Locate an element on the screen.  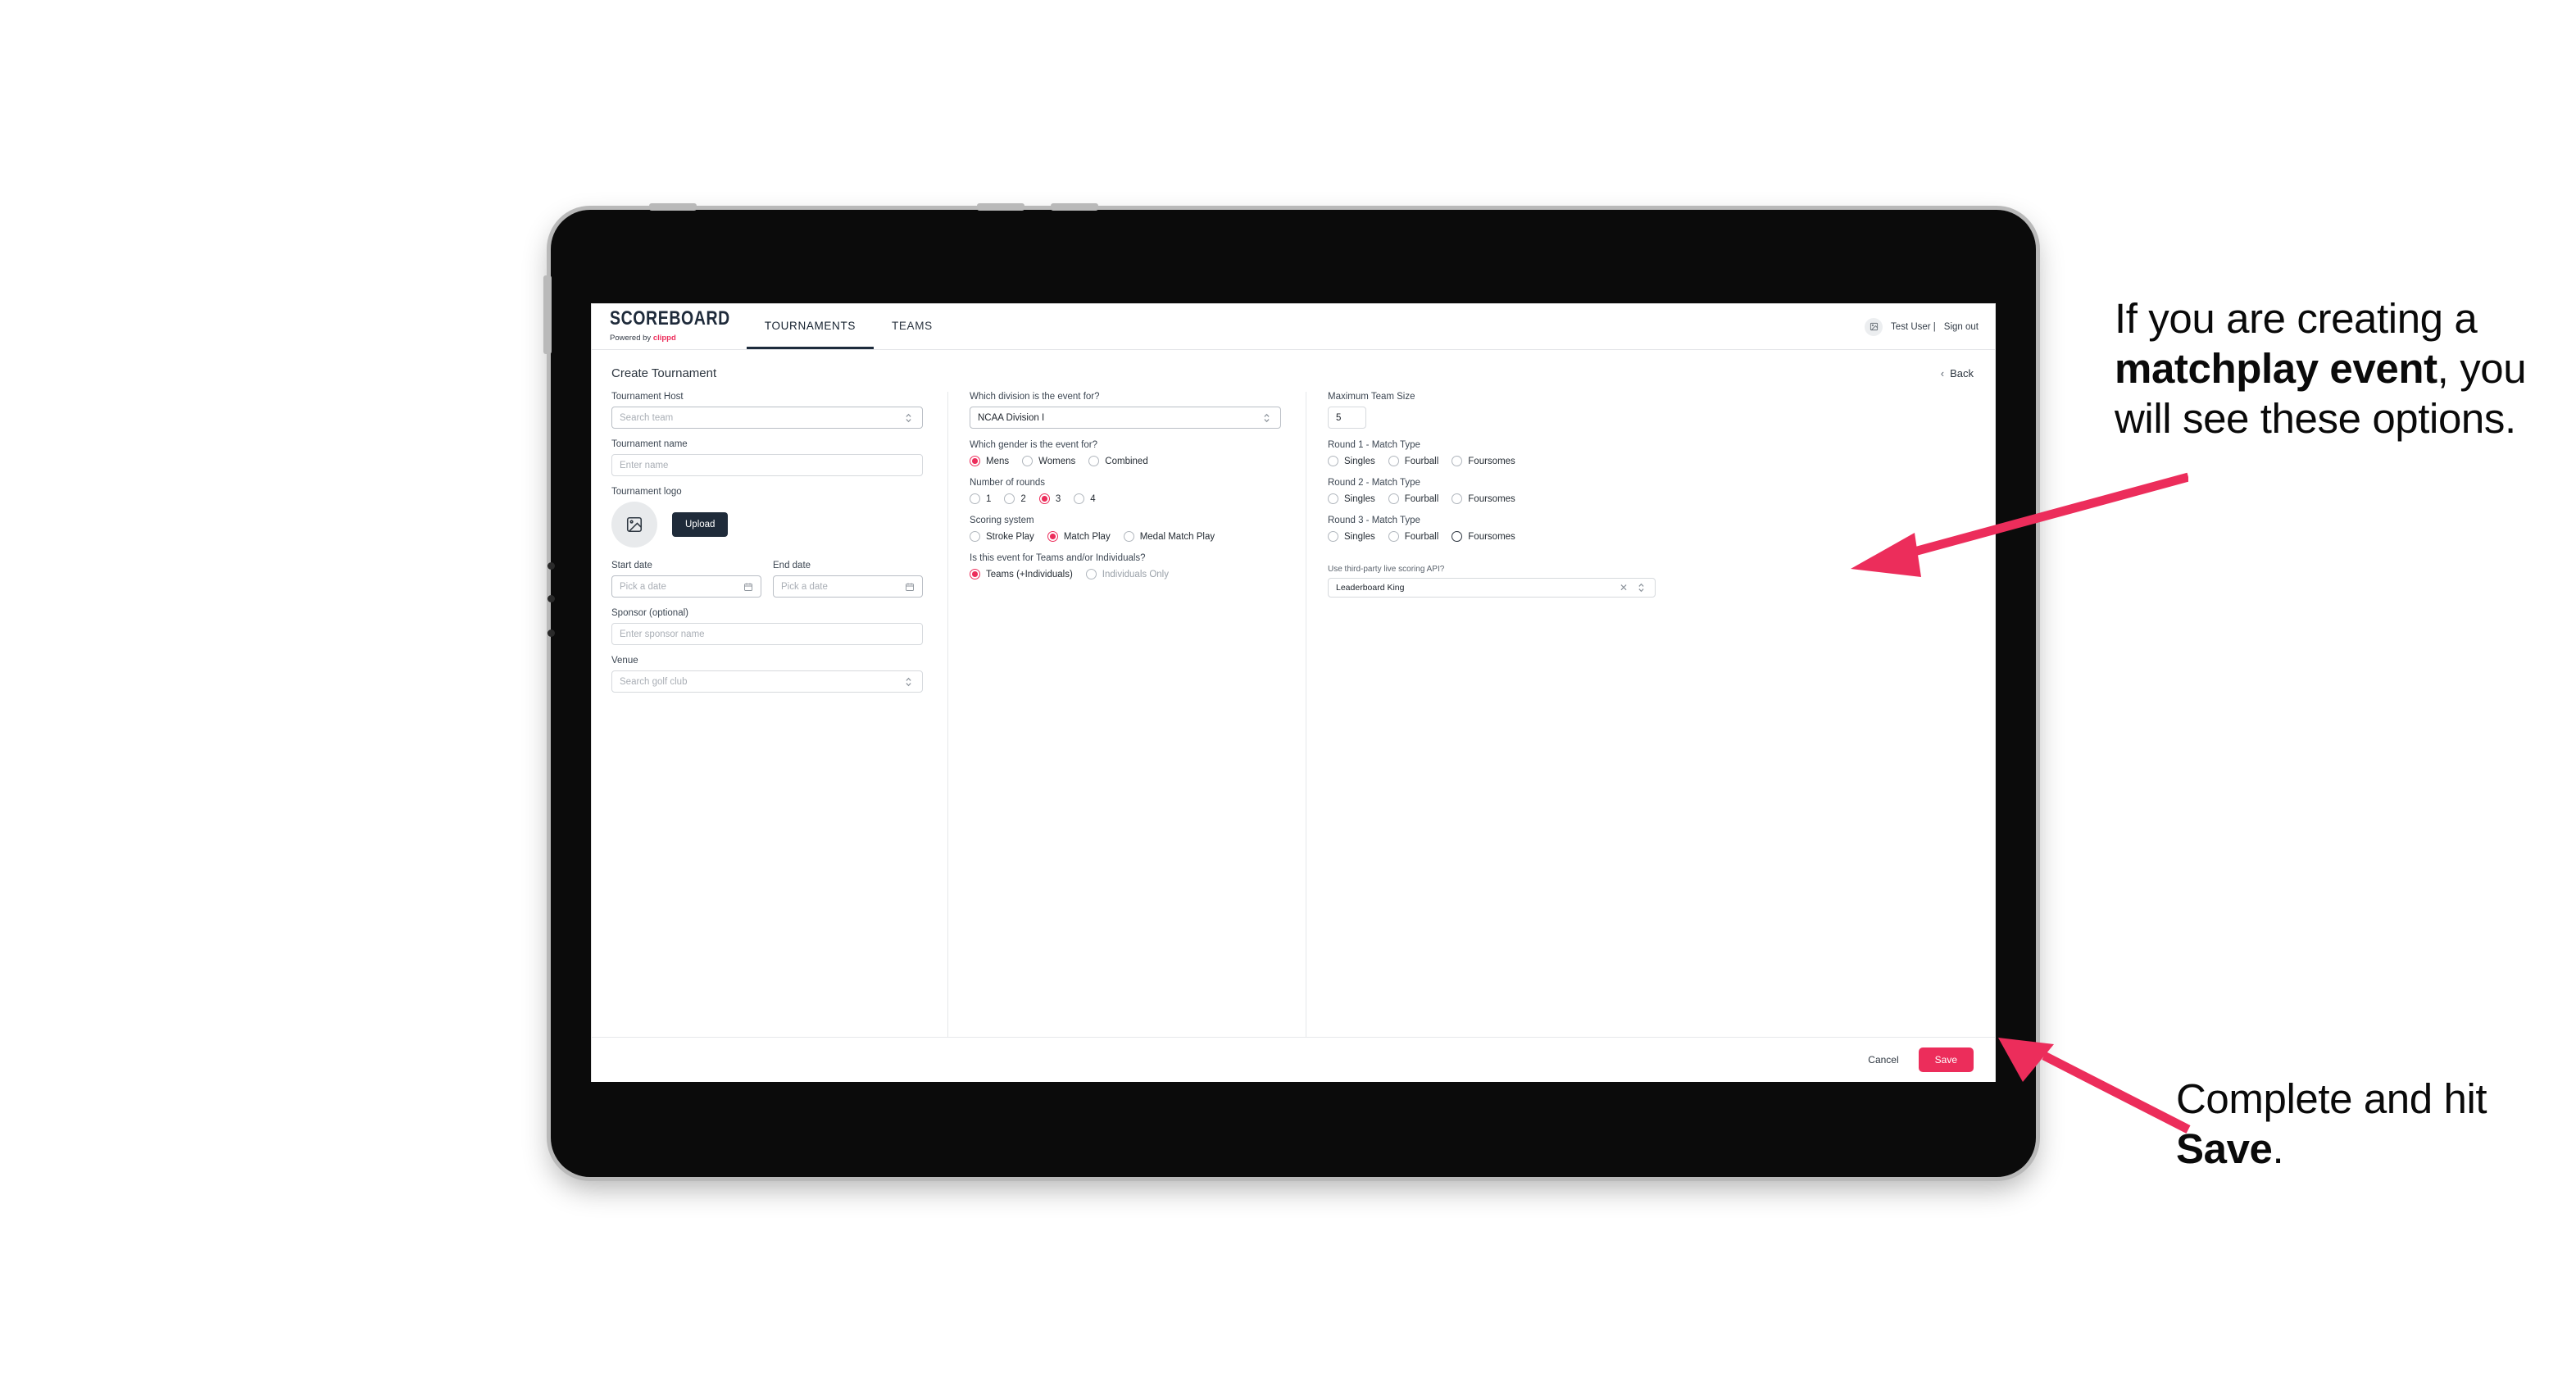
rounds-radio-group: 1 2 3 4 is located at coordinates (1125, 498).